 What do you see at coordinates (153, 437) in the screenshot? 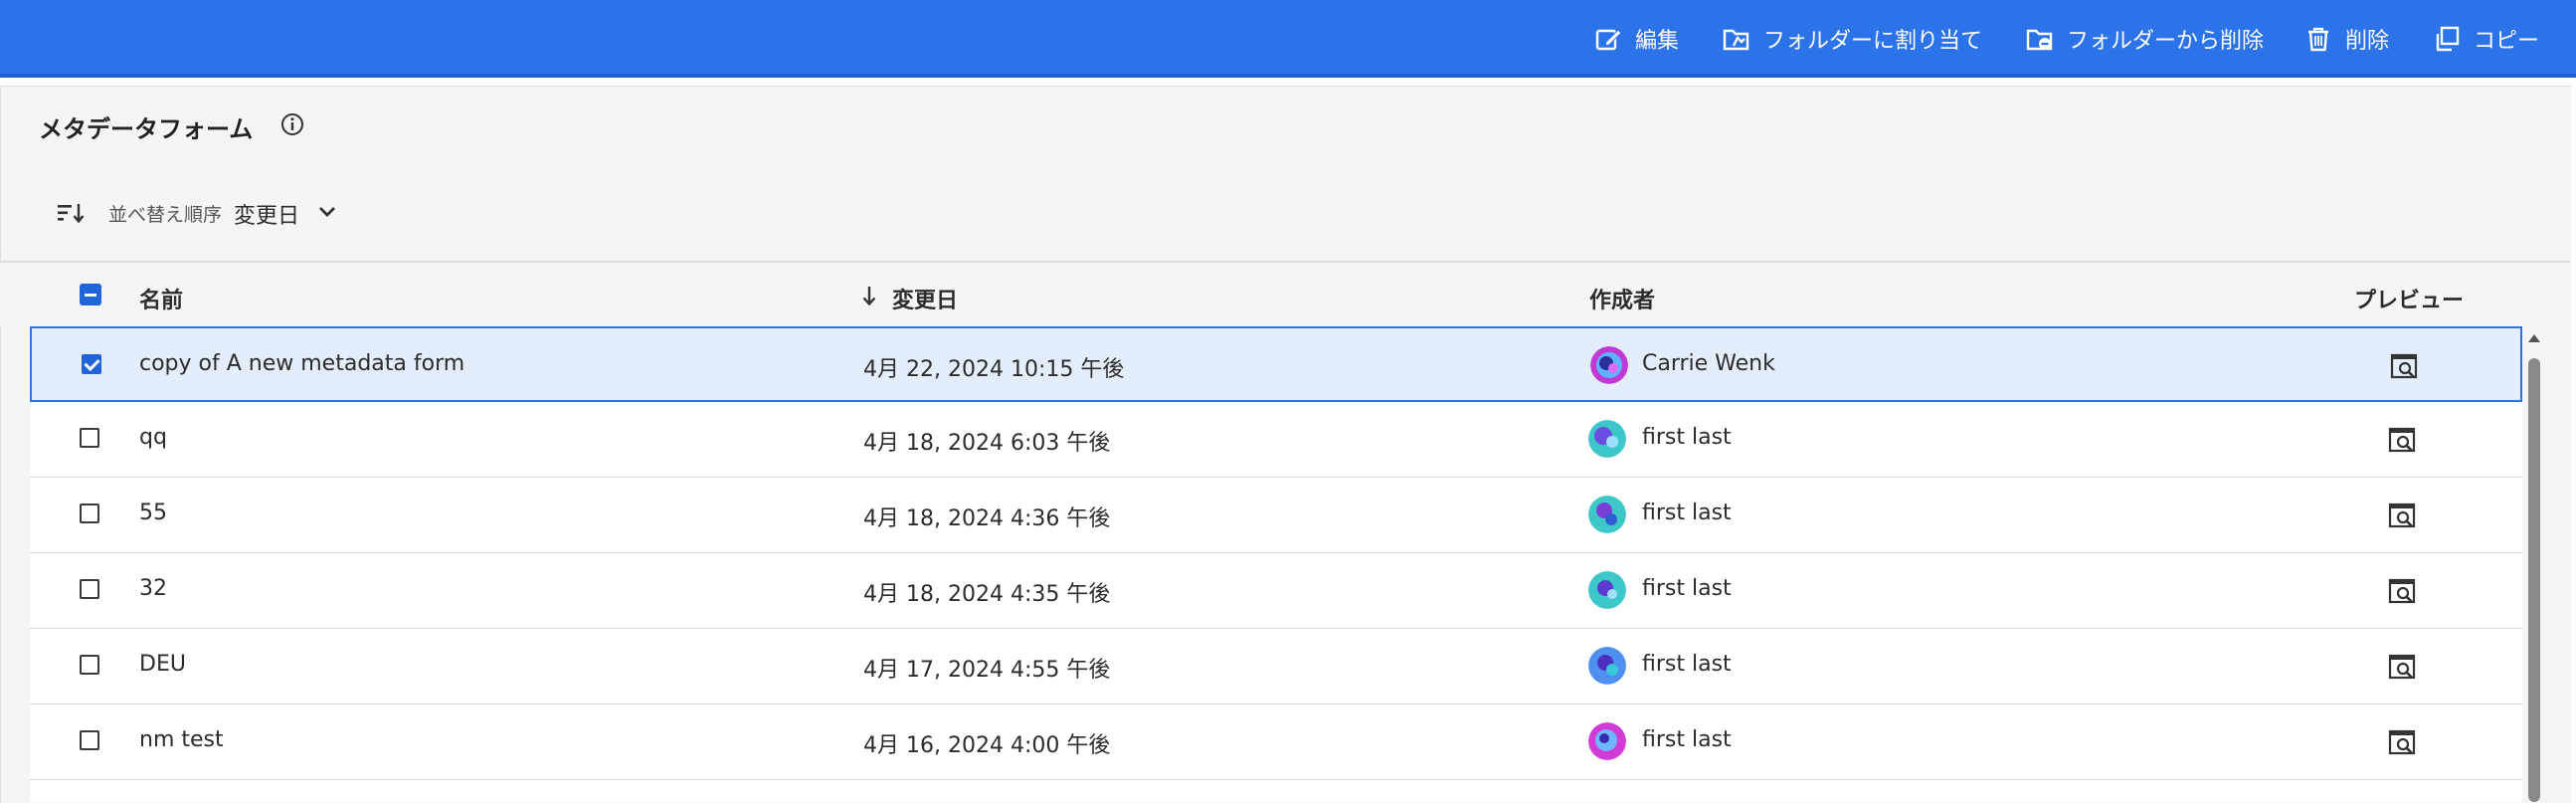
I see `form-name: qq` at bounding box center [153, 437].